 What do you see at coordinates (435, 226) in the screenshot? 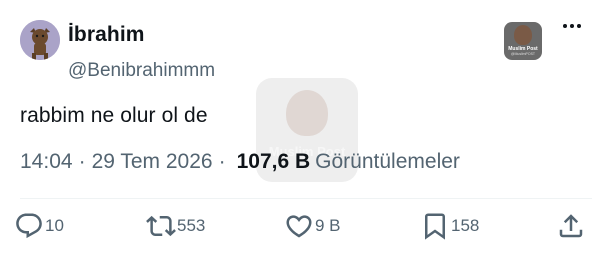
I see `bookmark-icon` at bounding box center [435, 226].